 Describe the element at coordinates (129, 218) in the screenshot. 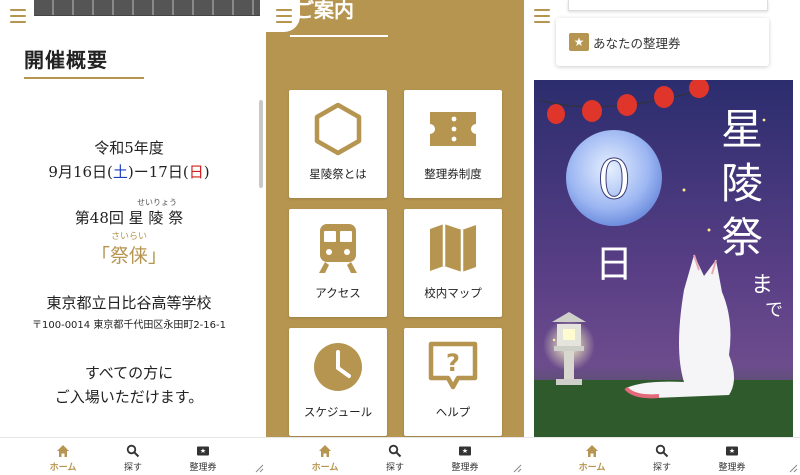

I see `festival-name: 第48回 星 陵 祭` at that location.